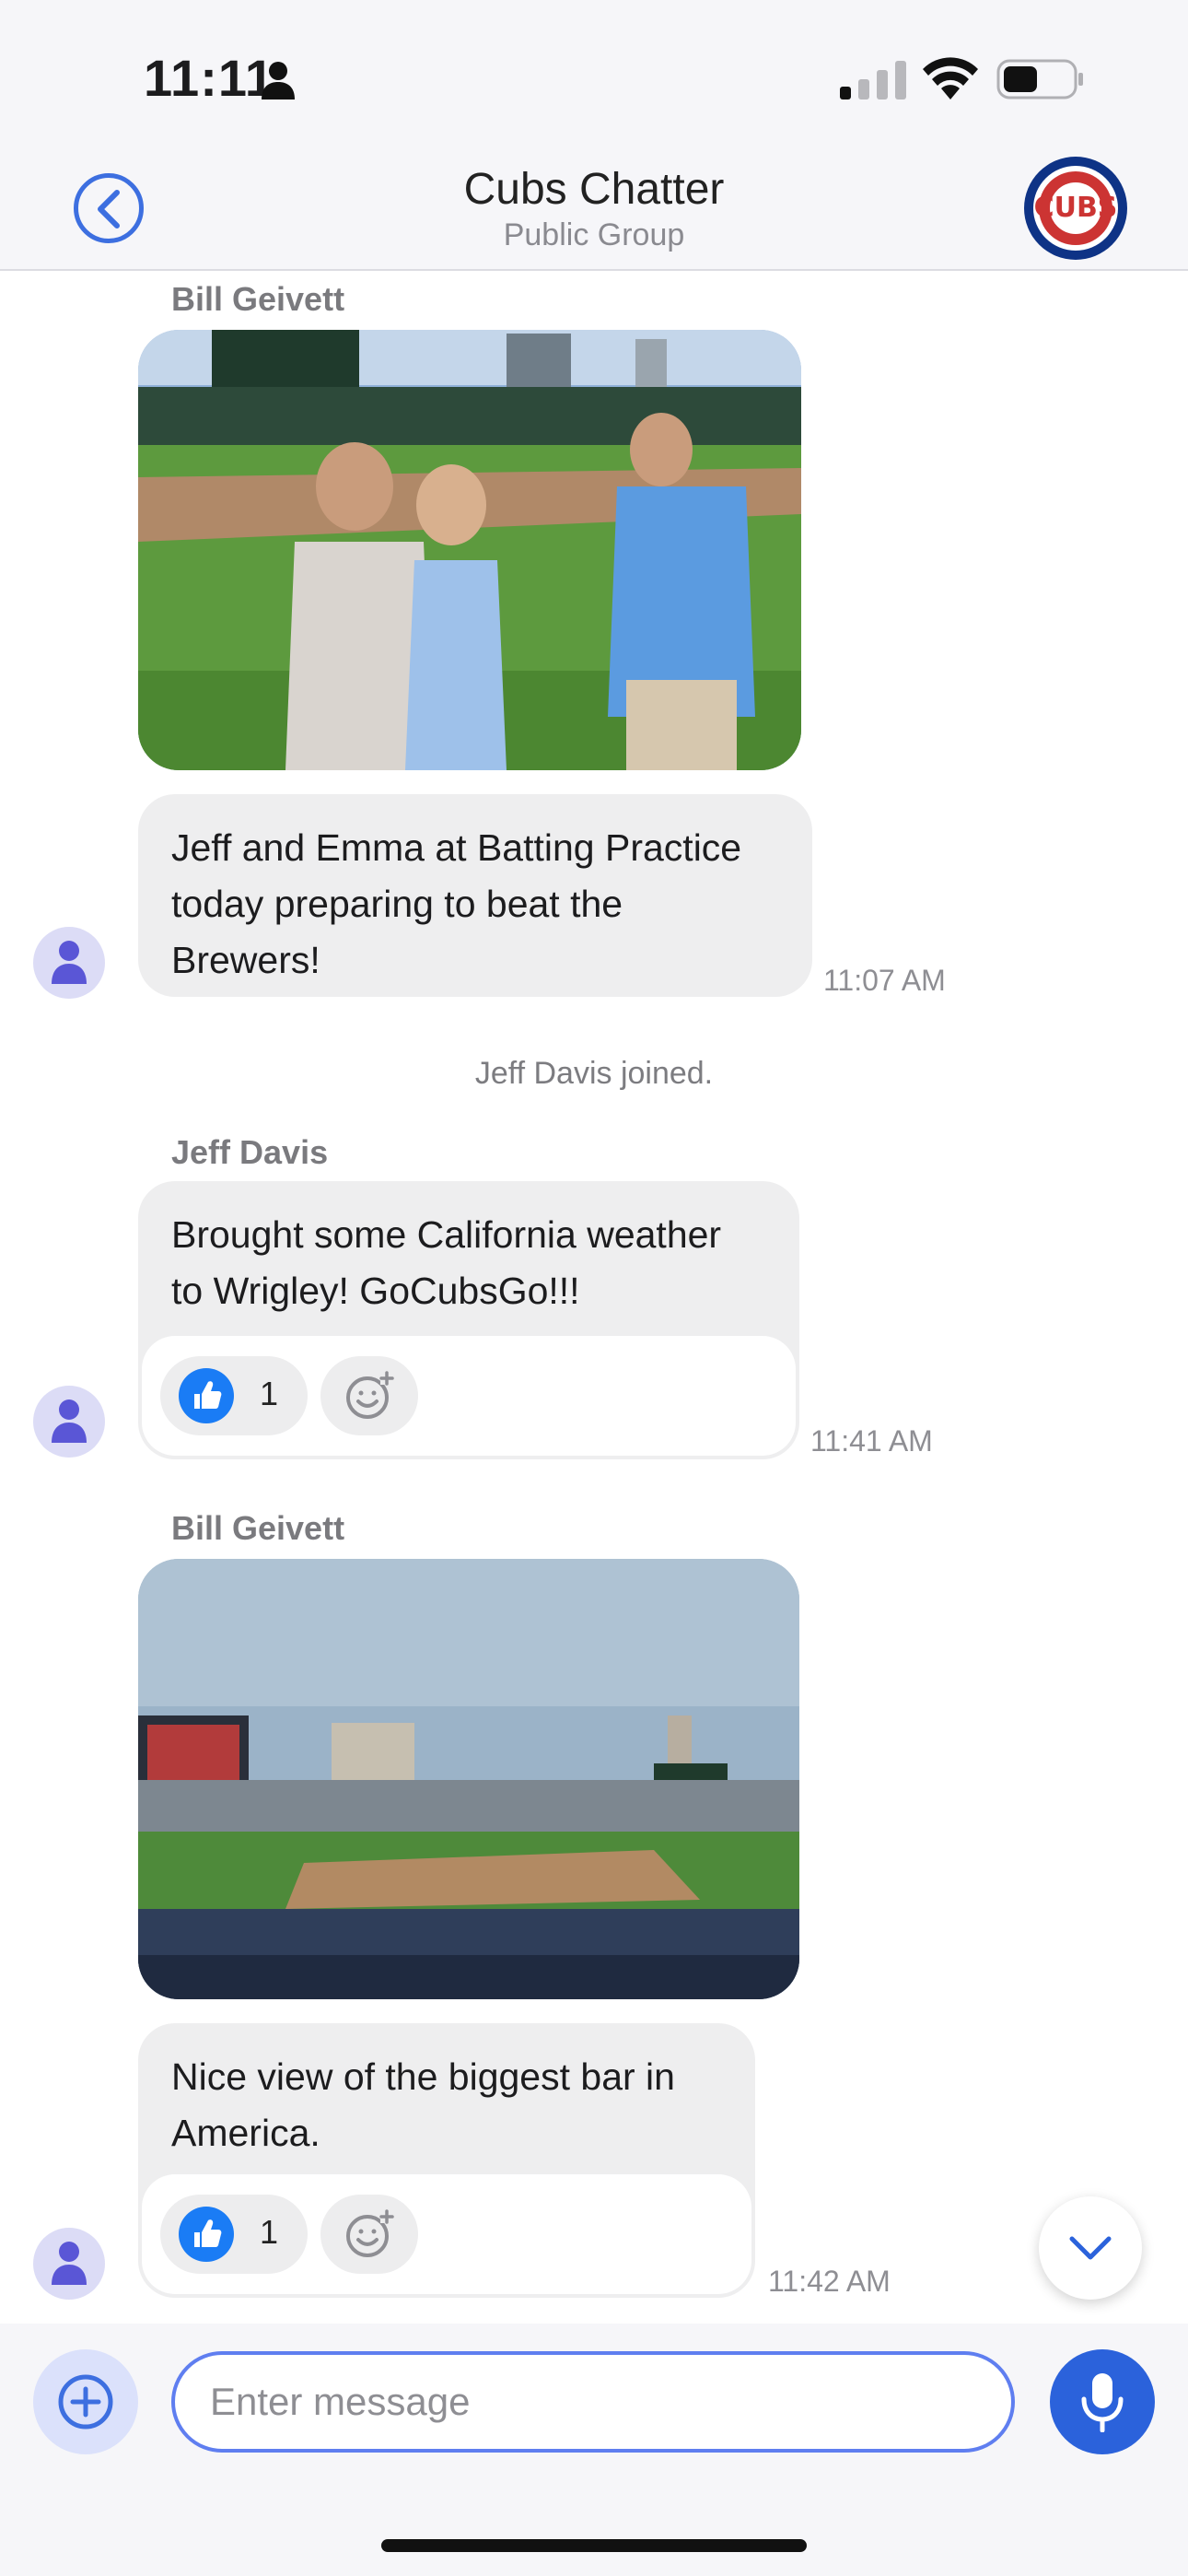  I want to click on cellular-signal-icon, so click(873, 80).